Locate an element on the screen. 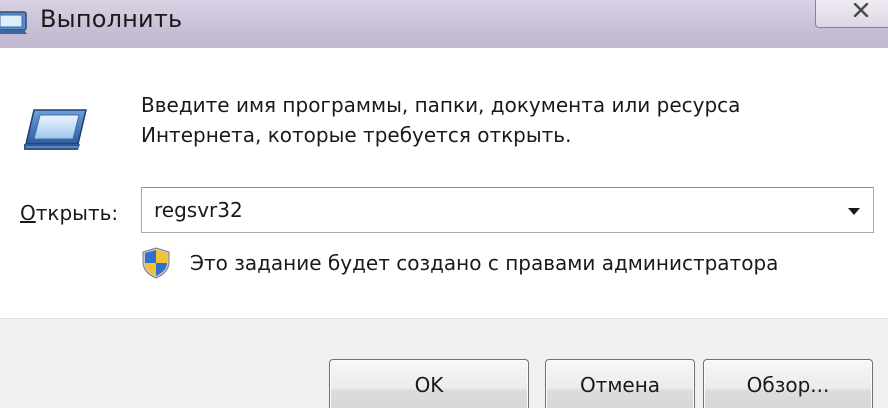 Image resolution: width=888 pixels, height=408 pixels. cancel-button: Отмена is located at coordinates (620, 383).